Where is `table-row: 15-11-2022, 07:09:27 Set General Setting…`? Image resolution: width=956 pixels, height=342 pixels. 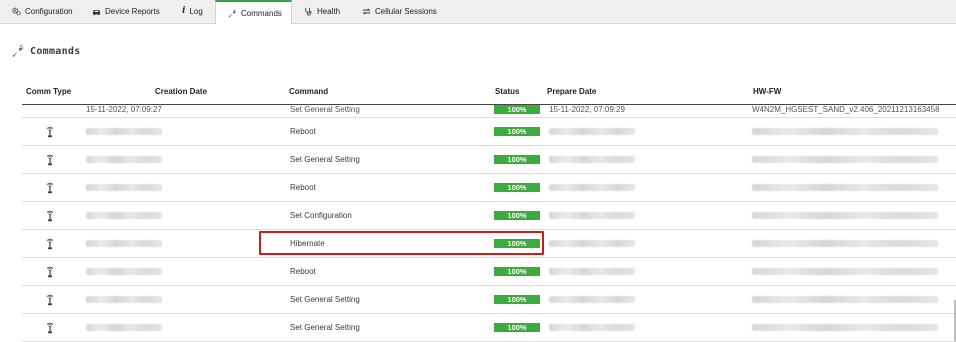
table-row: 15-11-2022, 07:09:27 Set General Setting… is located at coordinates (489, 111).